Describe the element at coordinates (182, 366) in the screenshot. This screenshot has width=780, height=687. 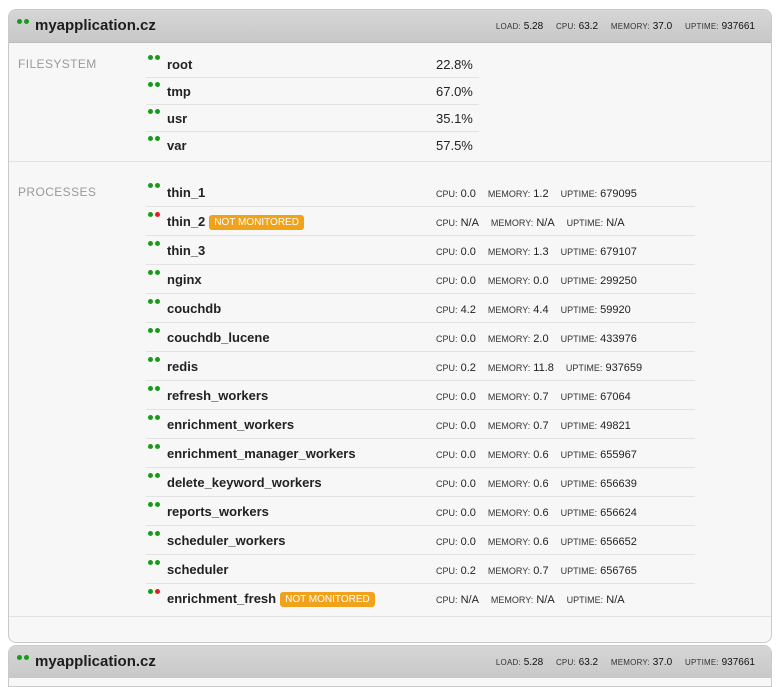
I see `process-name: redis` at that location.